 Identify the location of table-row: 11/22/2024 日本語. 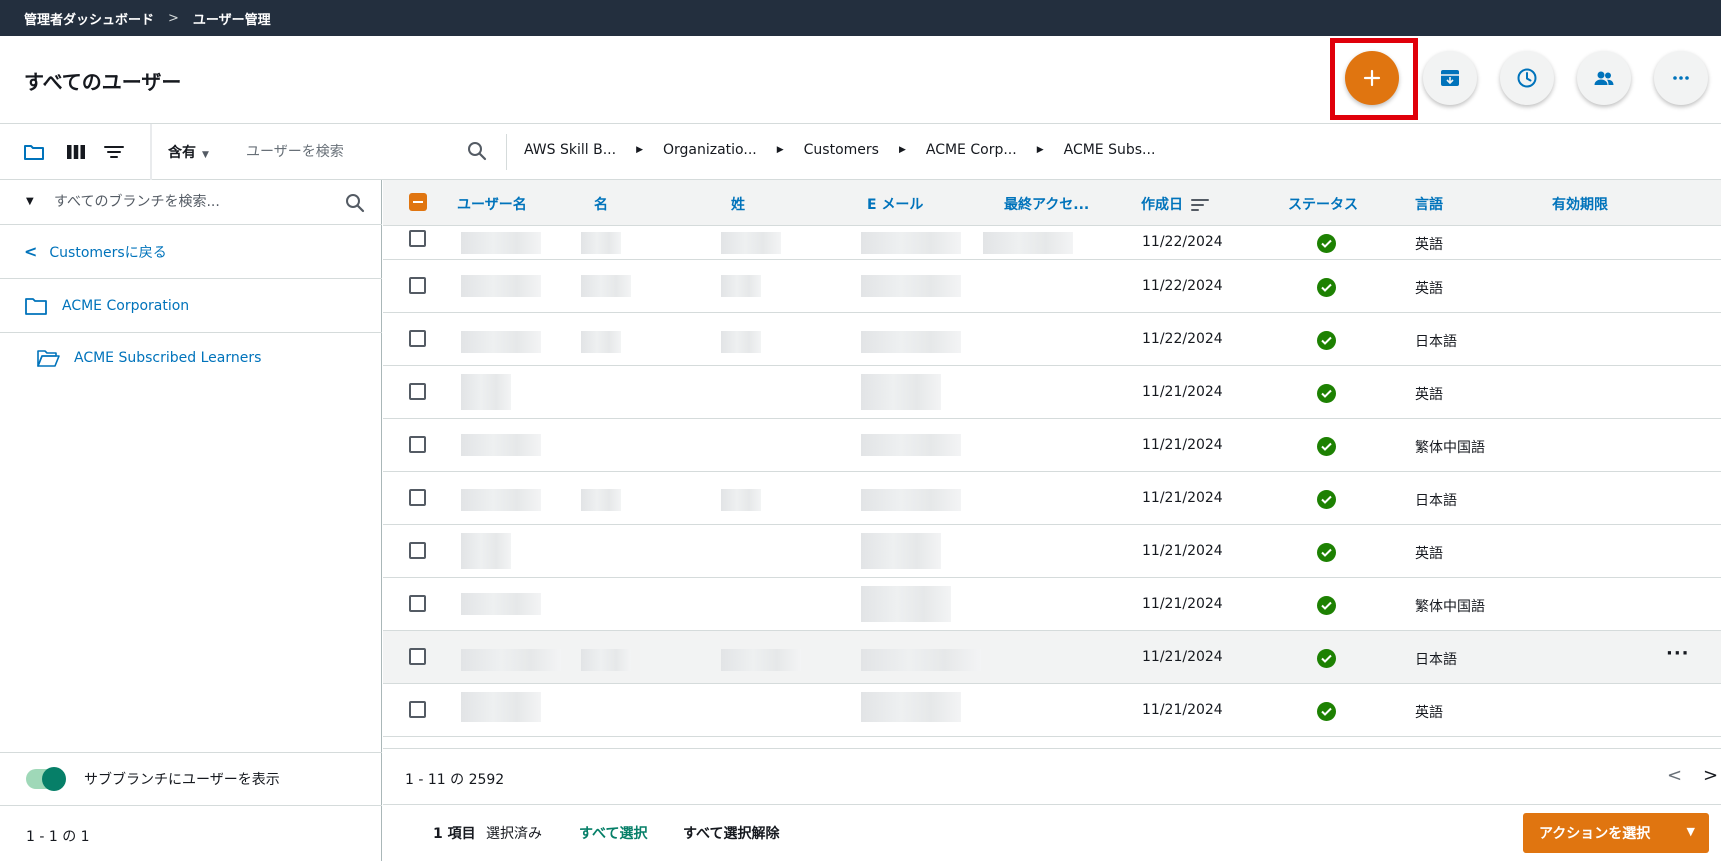
(1052, 339).